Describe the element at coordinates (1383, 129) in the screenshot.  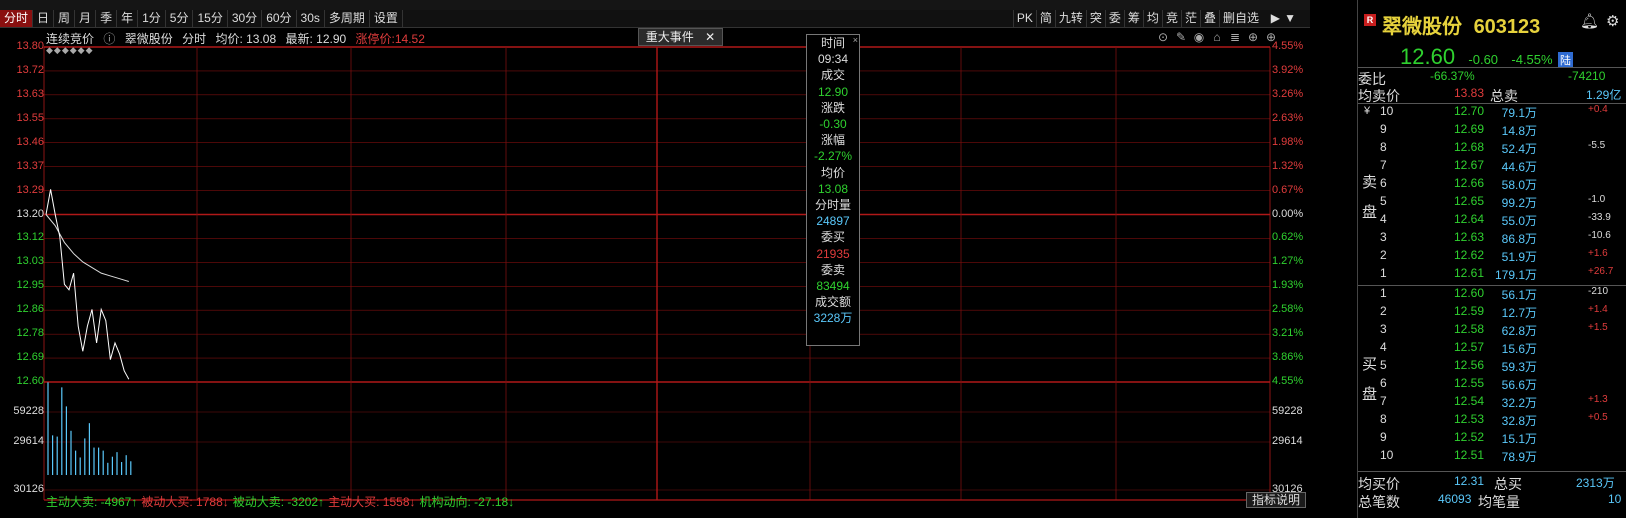
I see `level-number: 9` at that location.